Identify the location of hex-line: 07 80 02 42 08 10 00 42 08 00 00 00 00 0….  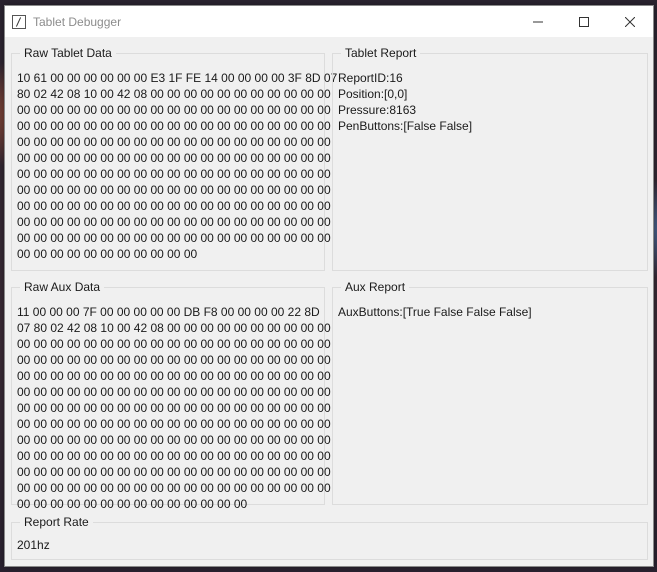
(174, 328).